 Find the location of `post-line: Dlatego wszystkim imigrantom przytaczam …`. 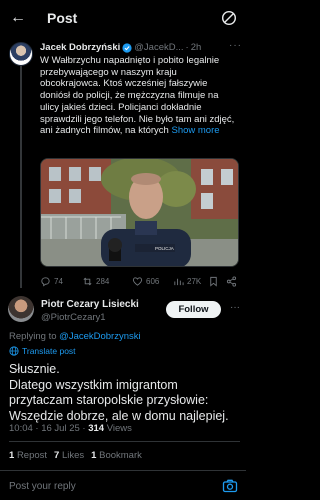

post-line: Dlatego wszystkim imigrantom przytaczam … is located at coordinates (109, 392).